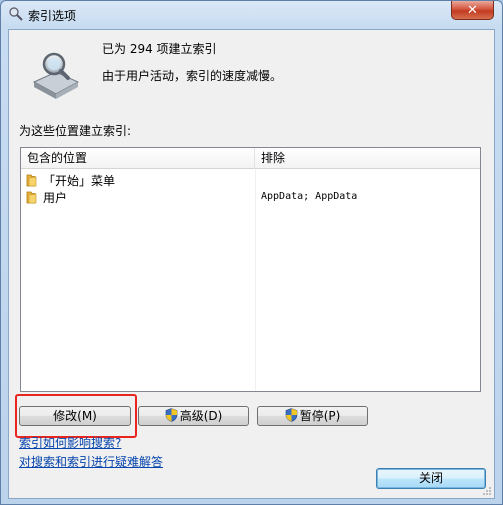  Describe the element at coordinates (70, 442) in the screenshot. I see `how-indexing-affects-search-link: 索引如何影响搜索?` at that location.